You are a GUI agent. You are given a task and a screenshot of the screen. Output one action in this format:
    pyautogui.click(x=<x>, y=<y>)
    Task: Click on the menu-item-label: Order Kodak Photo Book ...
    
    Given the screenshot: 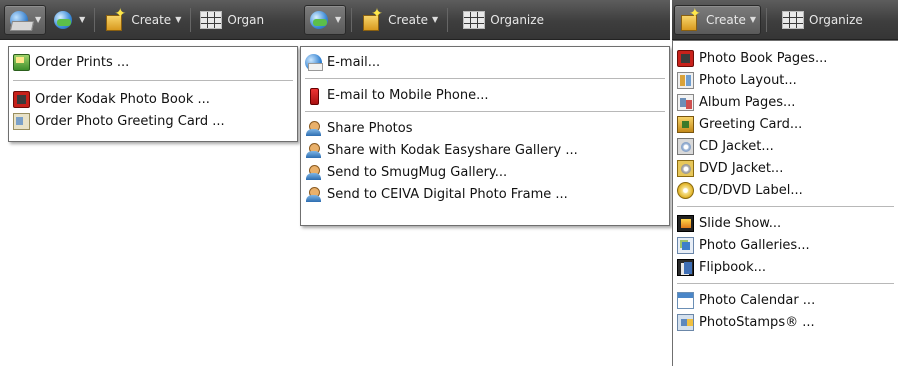 What is the action you would take?
    pyautogui.click(x=122, y=99)
    